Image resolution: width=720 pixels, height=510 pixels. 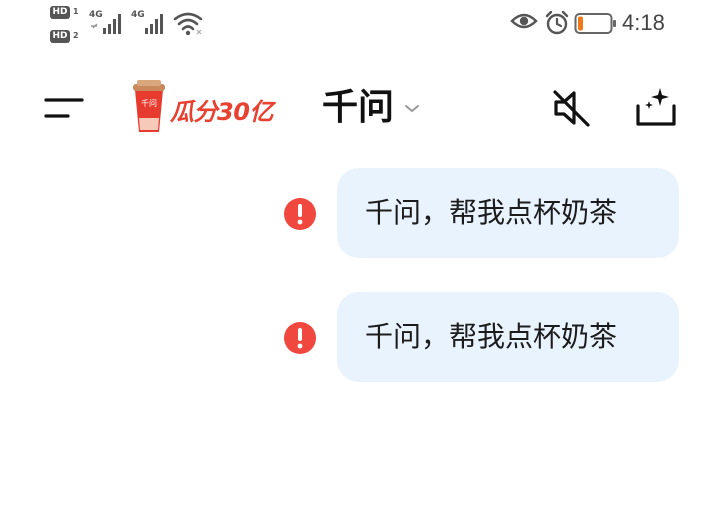 What do you see at coordinates (60, 36) in the screenshot?
I see `sim2-hd-label: HD` at bounding box center [60, 36].